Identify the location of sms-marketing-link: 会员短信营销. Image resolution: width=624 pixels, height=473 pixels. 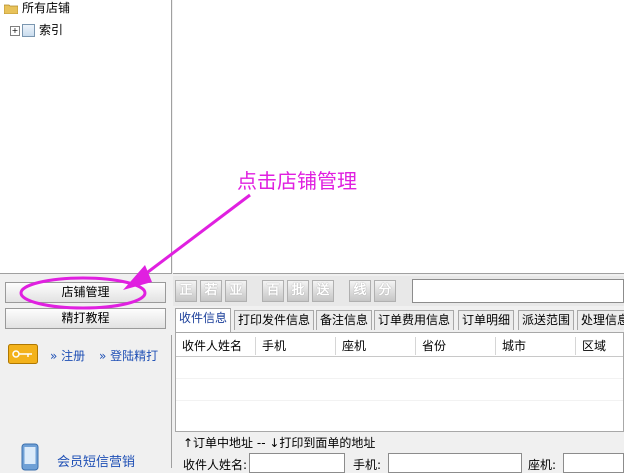
(96, 460).